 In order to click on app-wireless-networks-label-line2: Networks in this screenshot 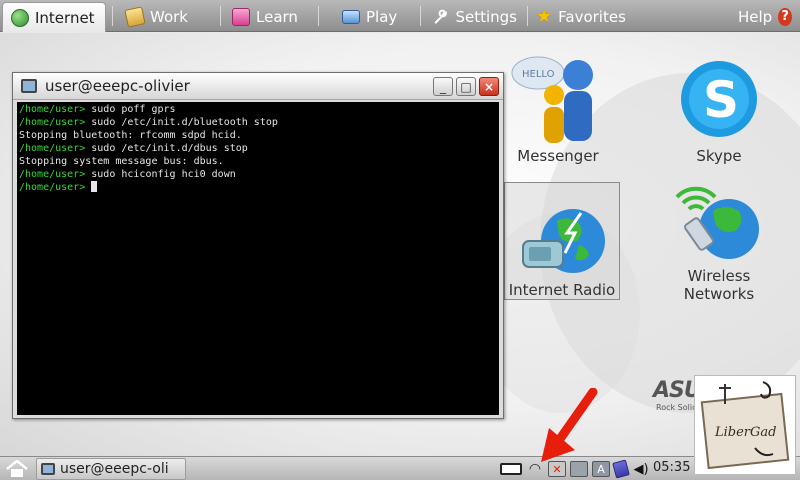, I will do `click(719, 294)`.